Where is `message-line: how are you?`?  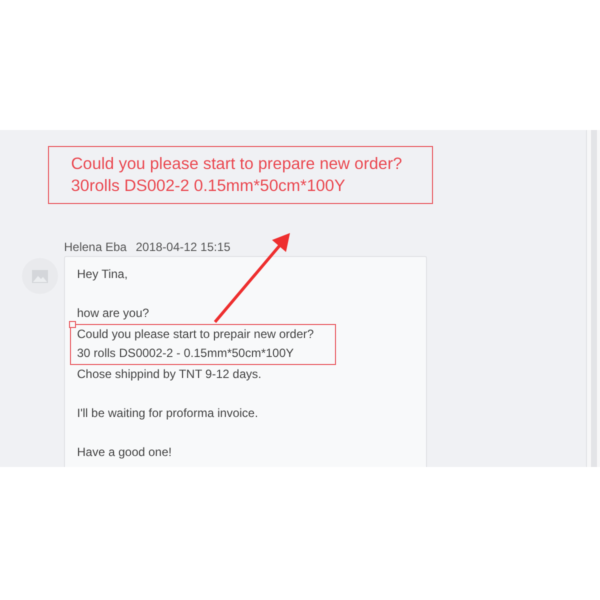 message-line: how are you? is located at coordinates (113, 313).